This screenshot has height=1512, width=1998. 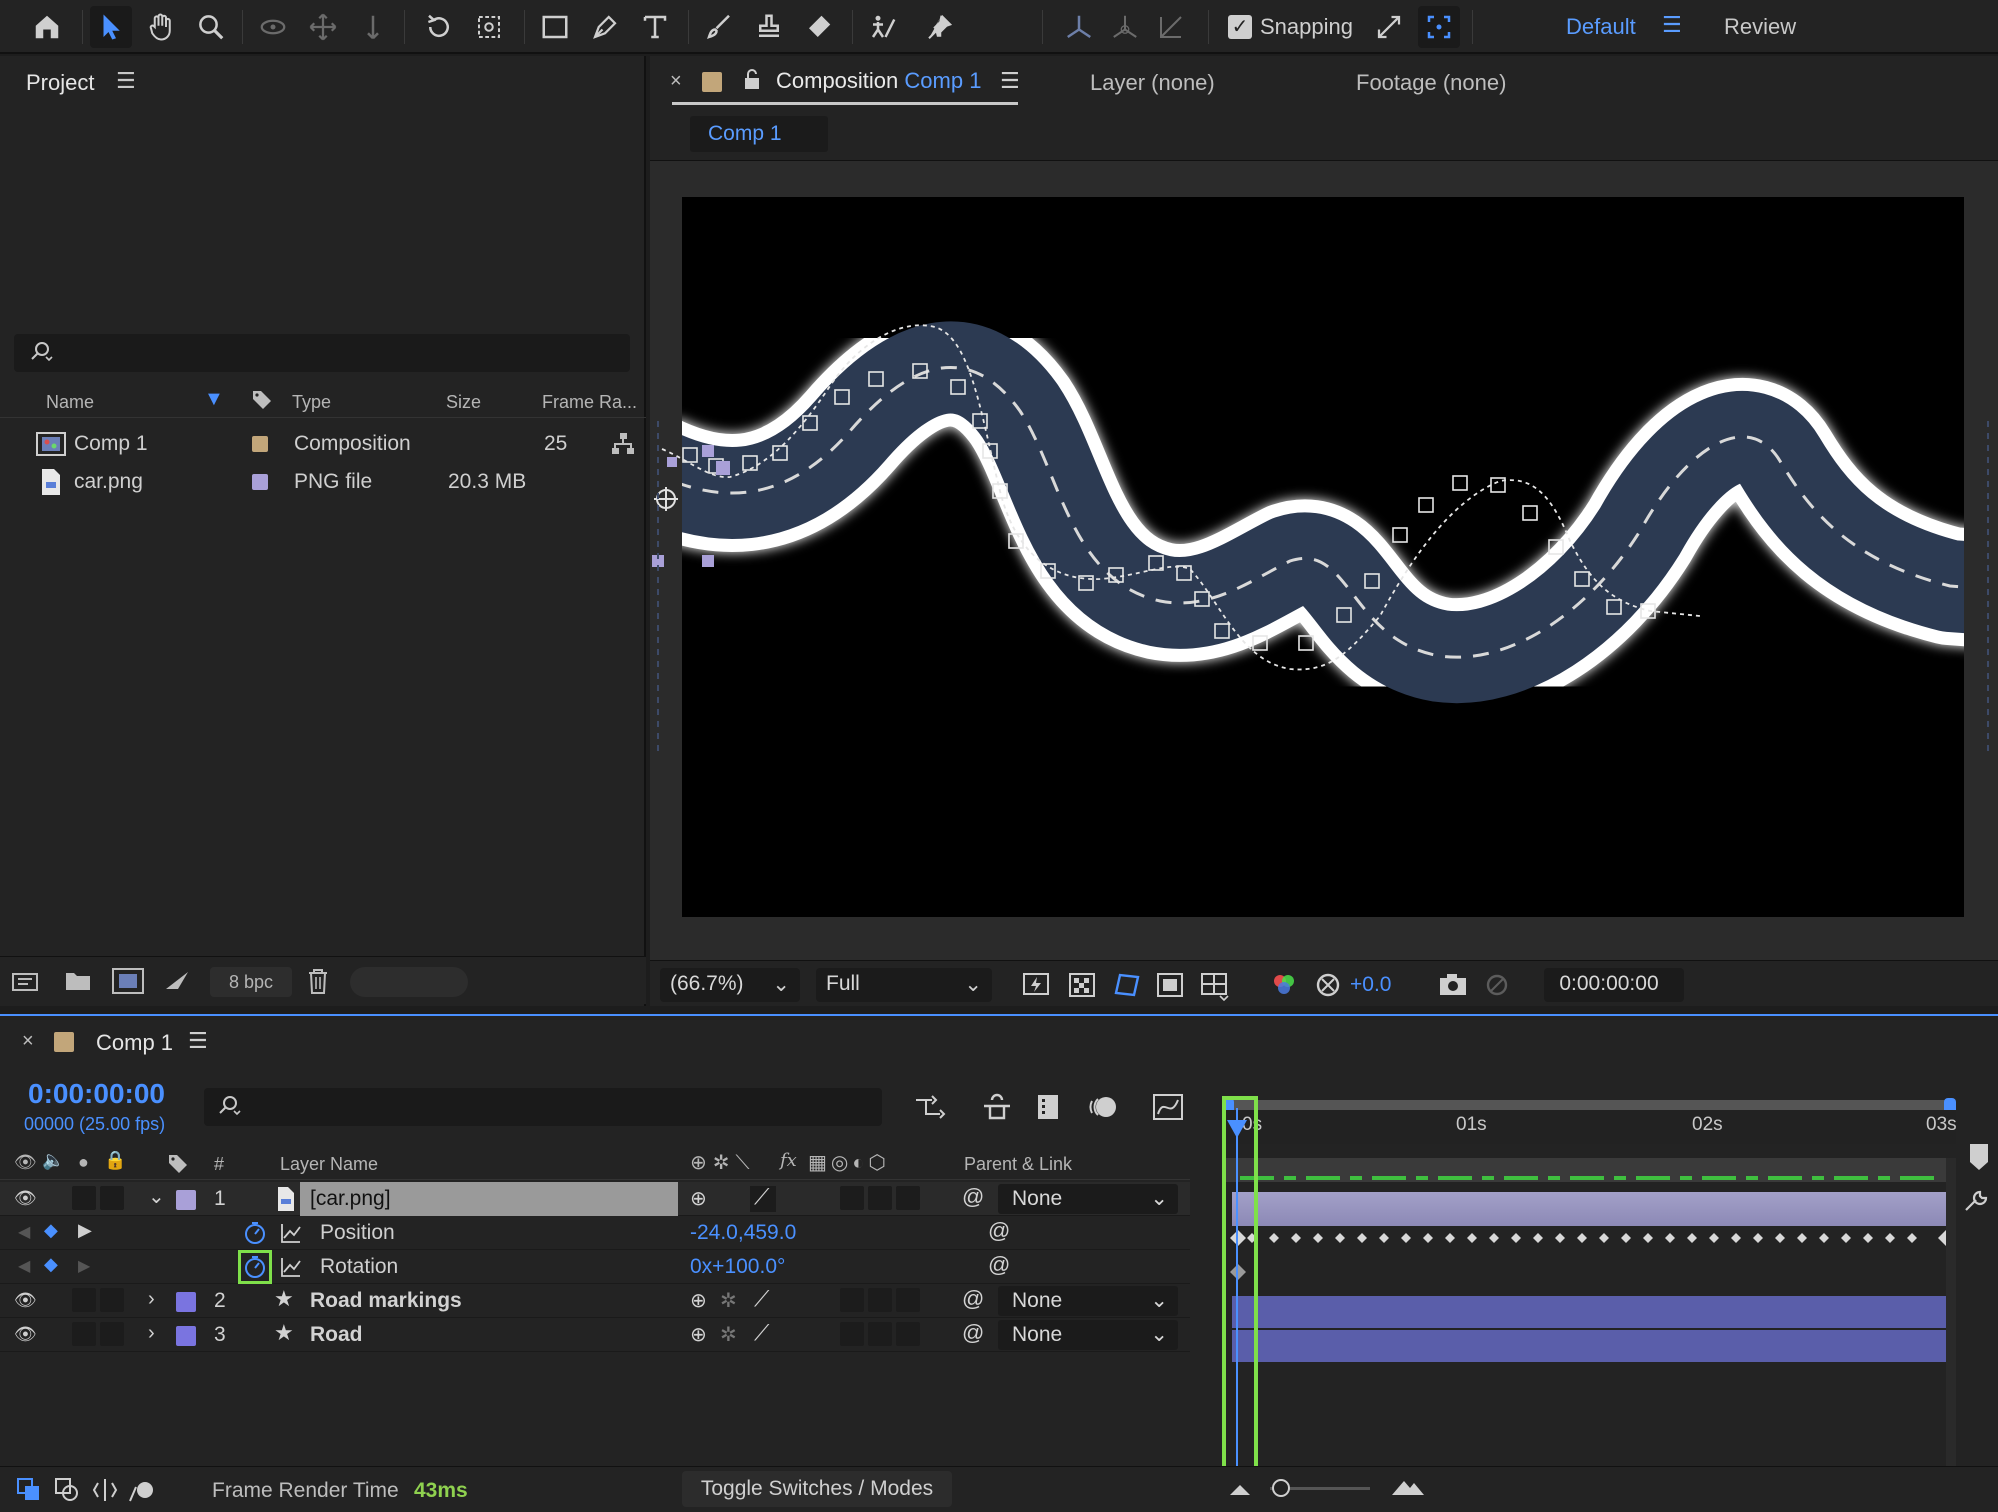 What do you see at coordinates (1281, 1488) in the screenshot?
I see `time-zoom-slider-thumb` at bounding box center [1281, 1488].